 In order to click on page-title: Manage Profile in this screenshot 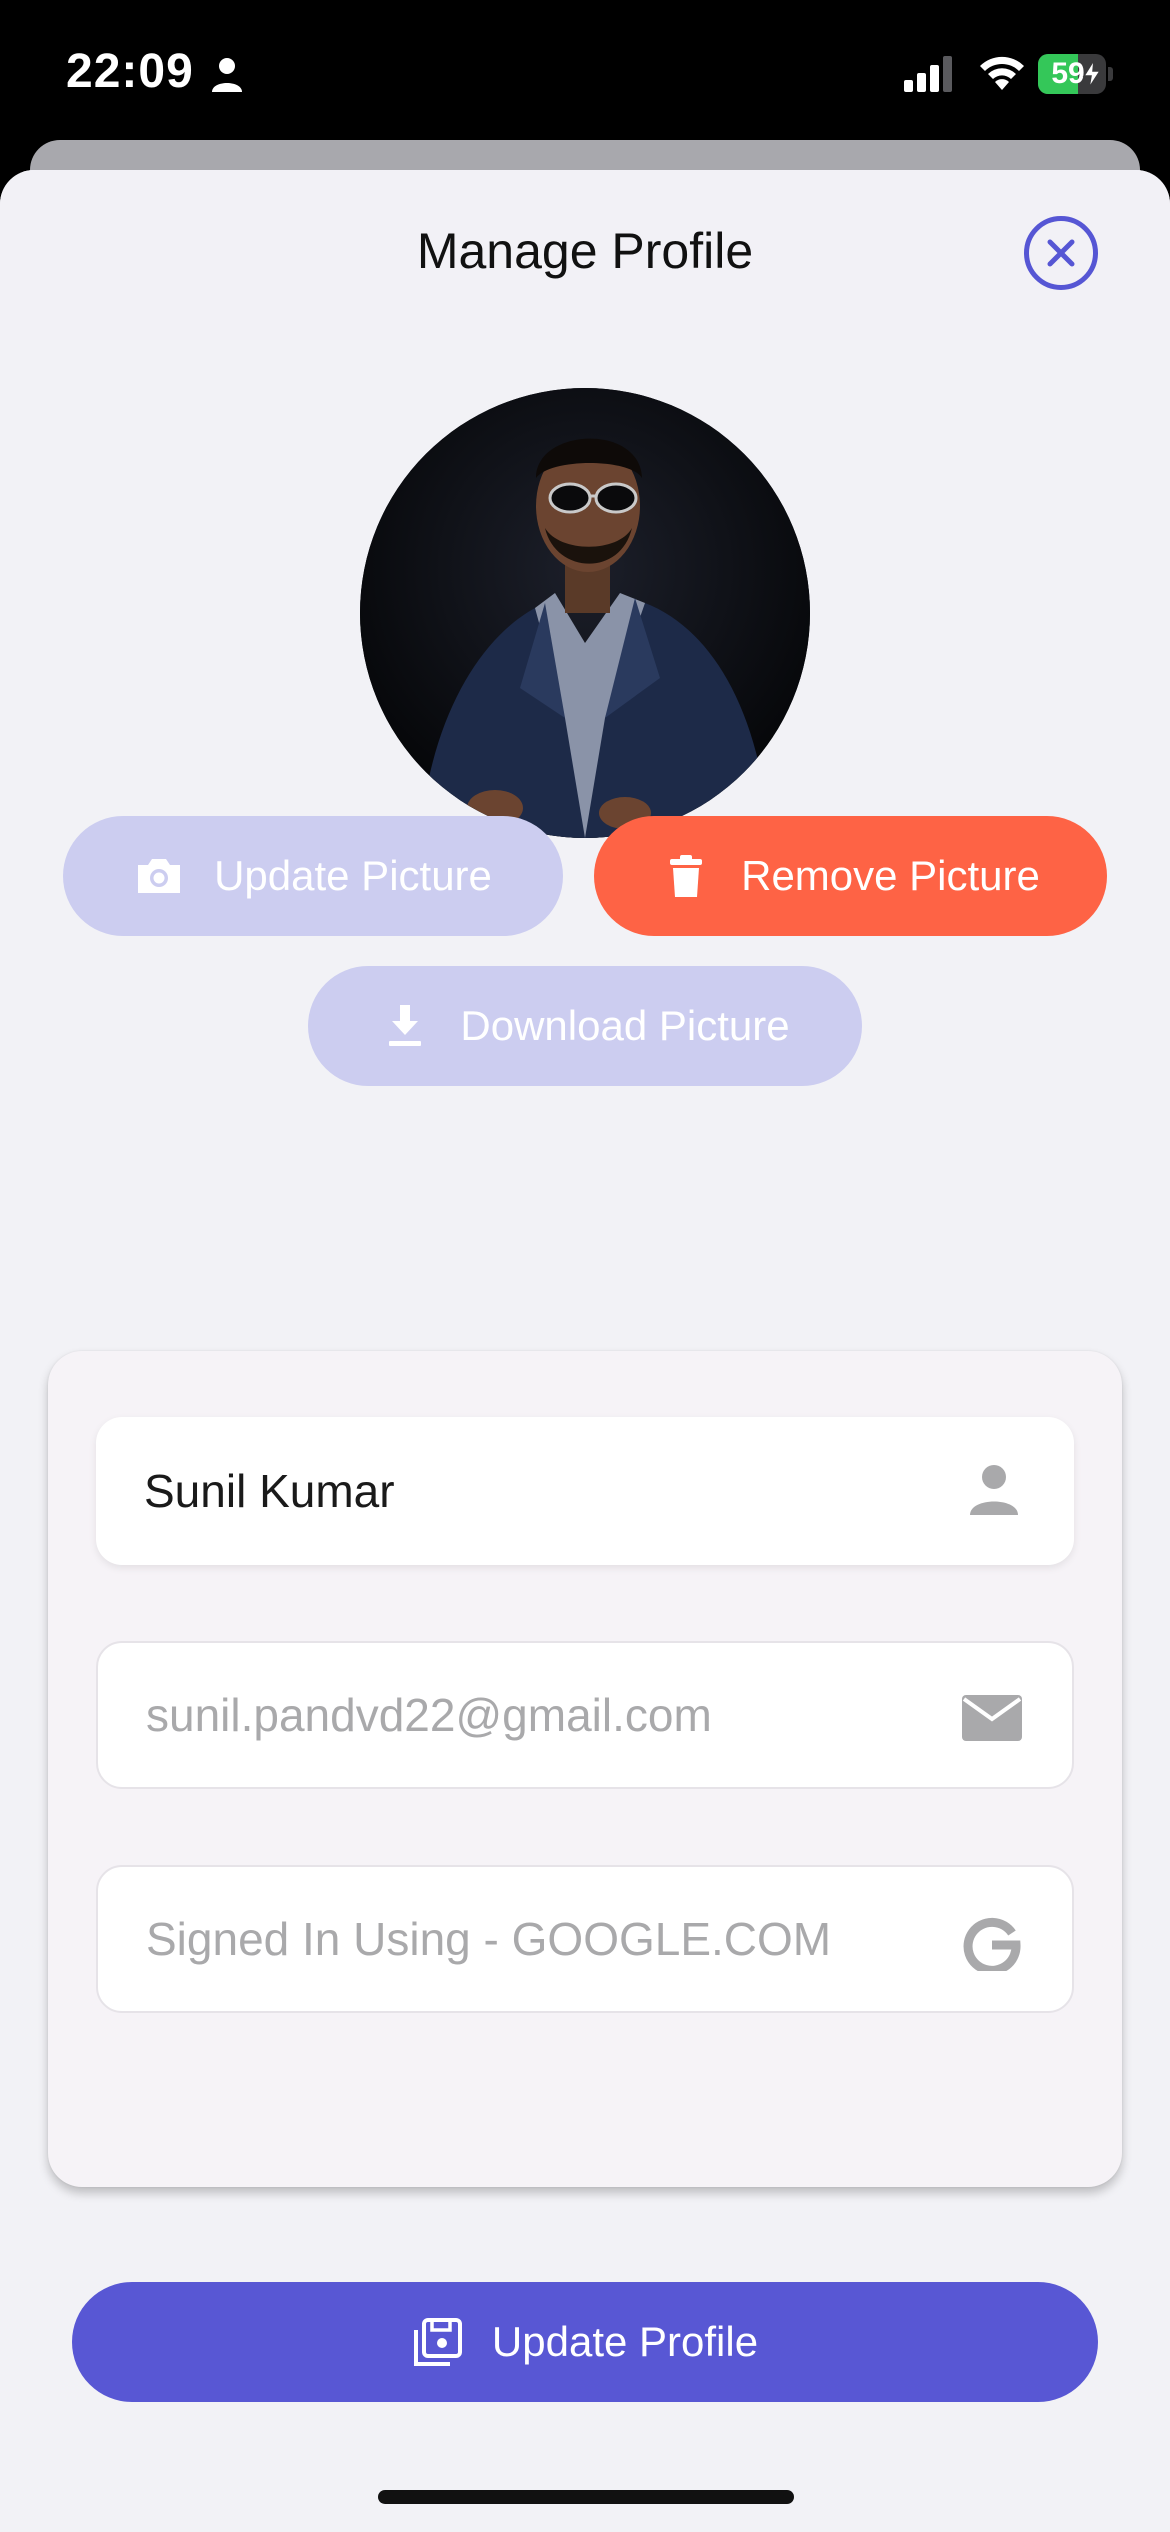, I will do `click(585, 251)`.